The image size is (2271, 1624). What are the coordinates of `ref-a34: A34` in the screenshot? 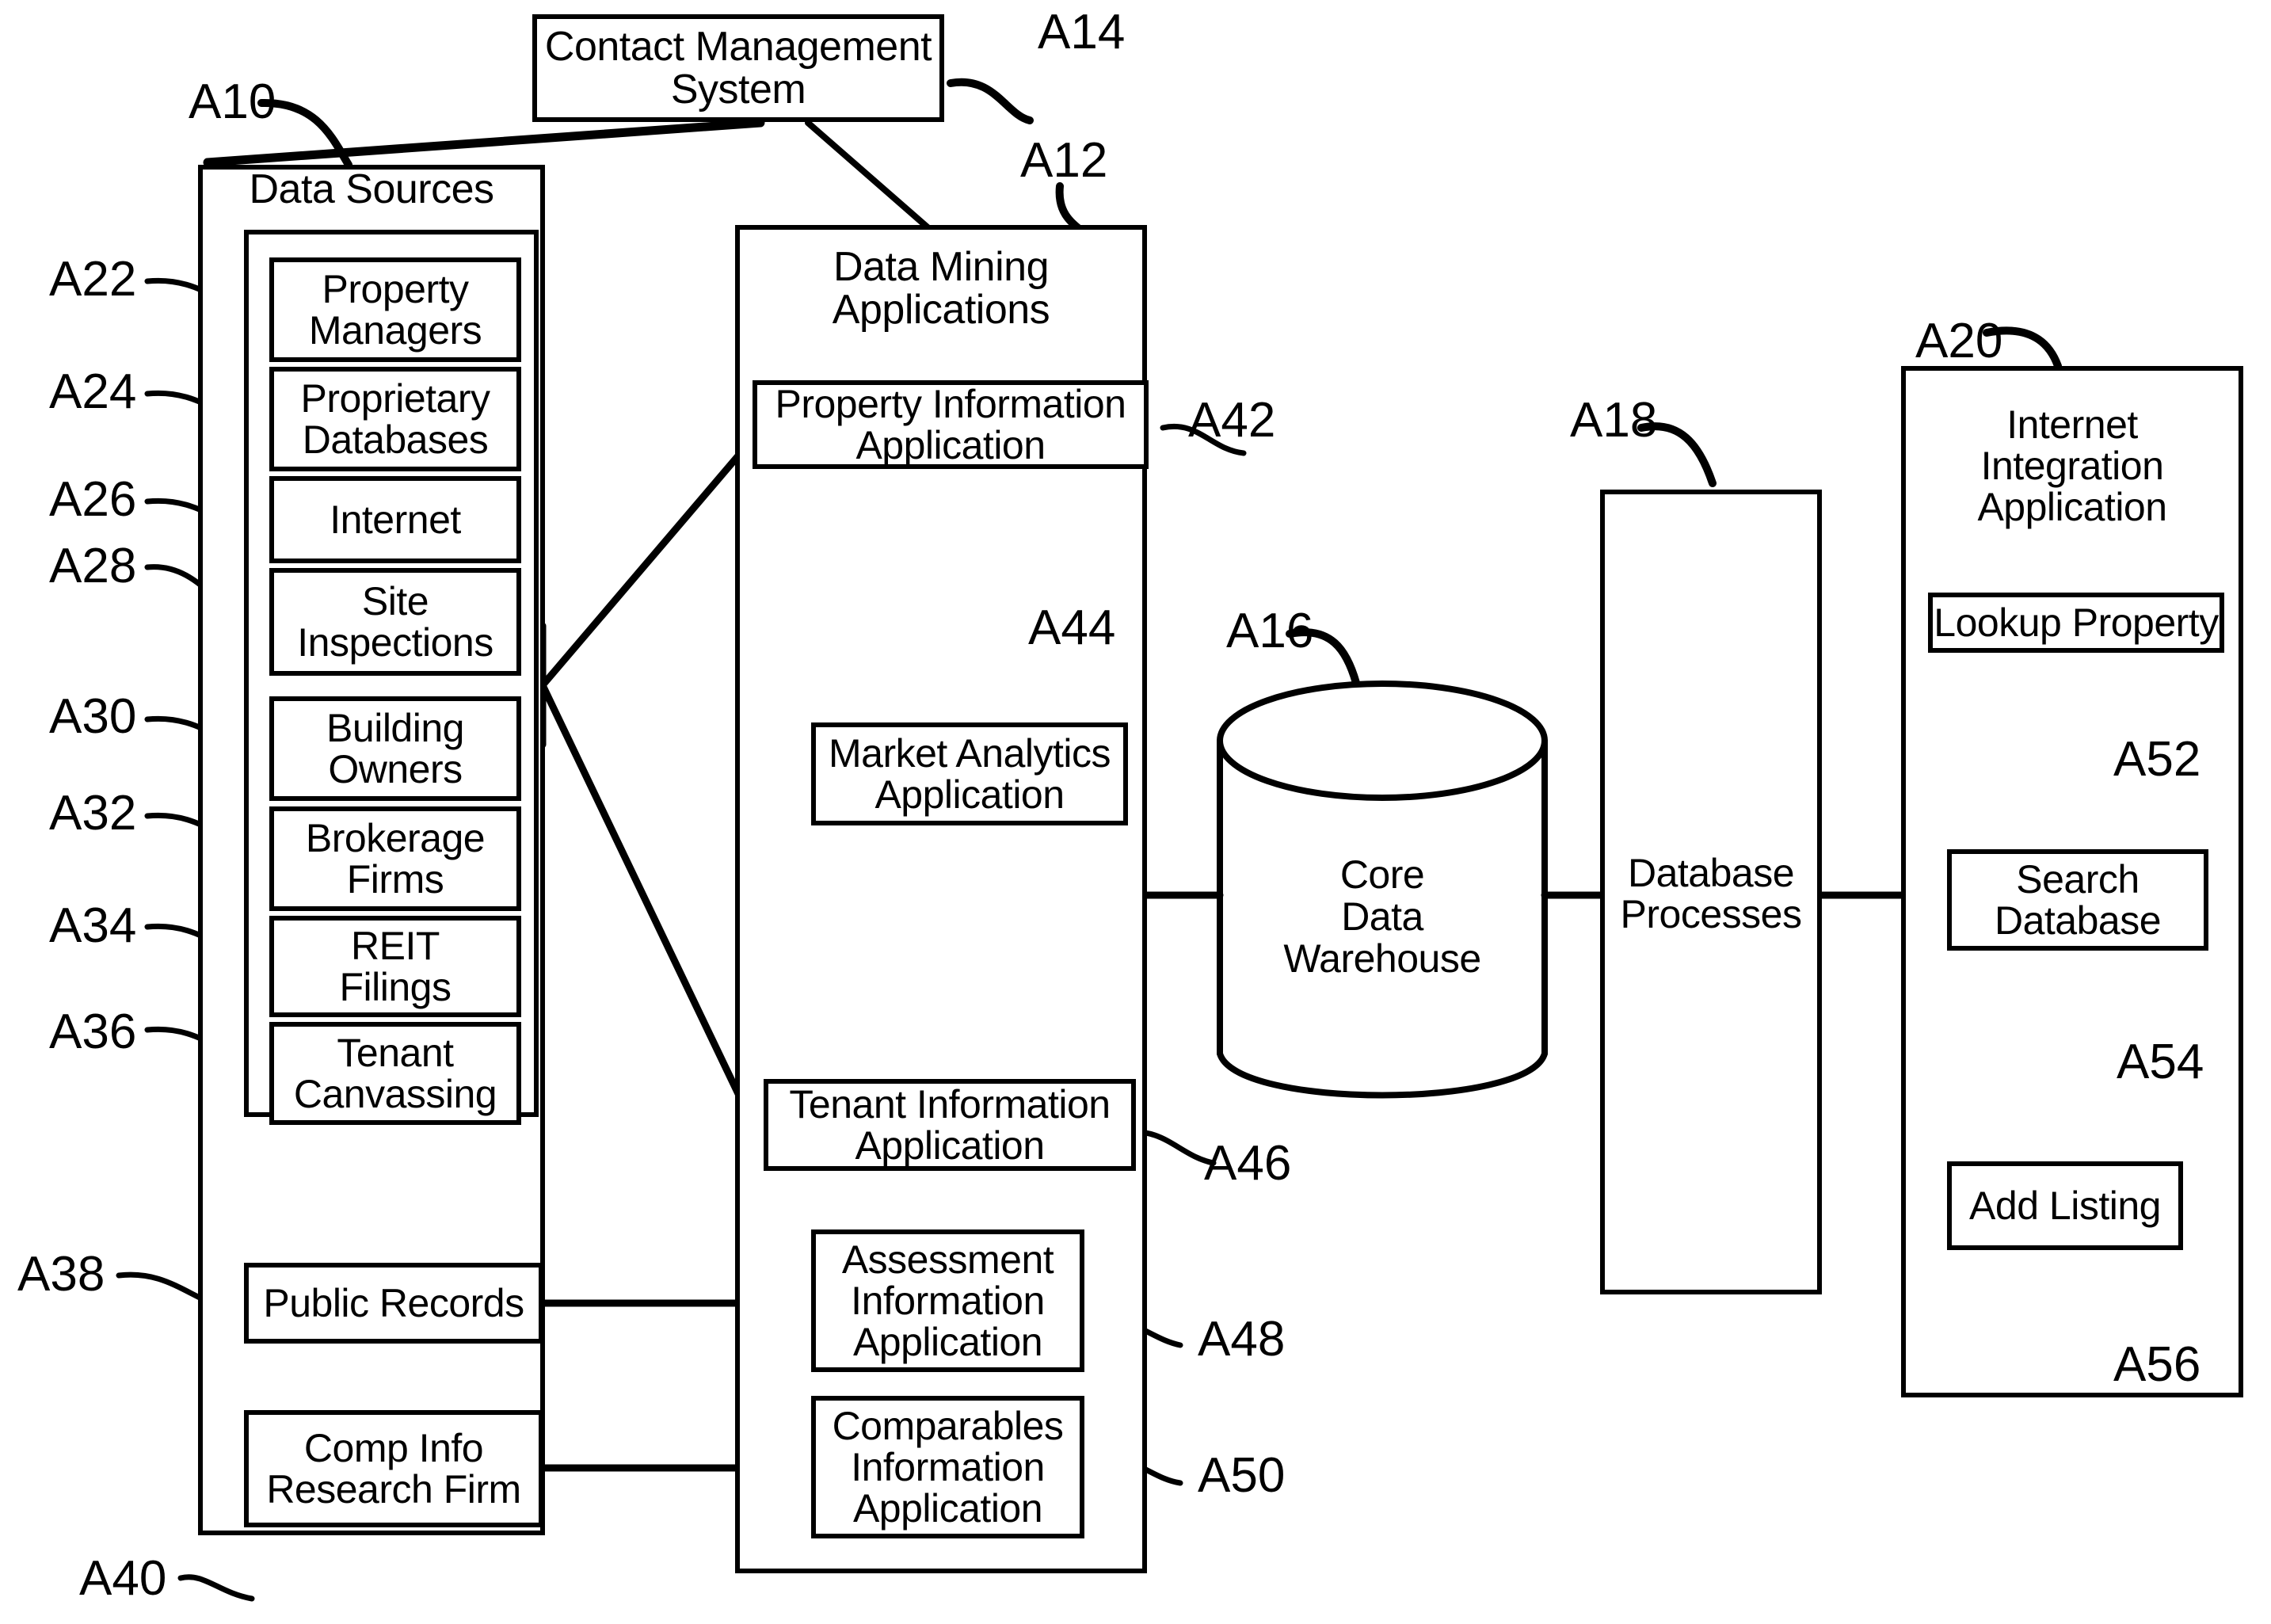 It's located at (93, 926).